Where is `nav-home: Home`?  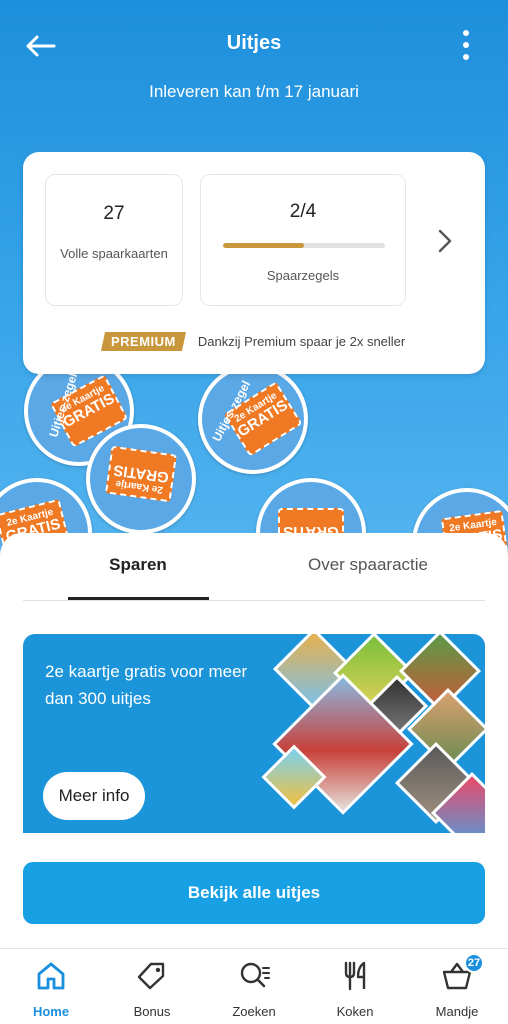 nav-home: Home is located at coordinates (51, 989).